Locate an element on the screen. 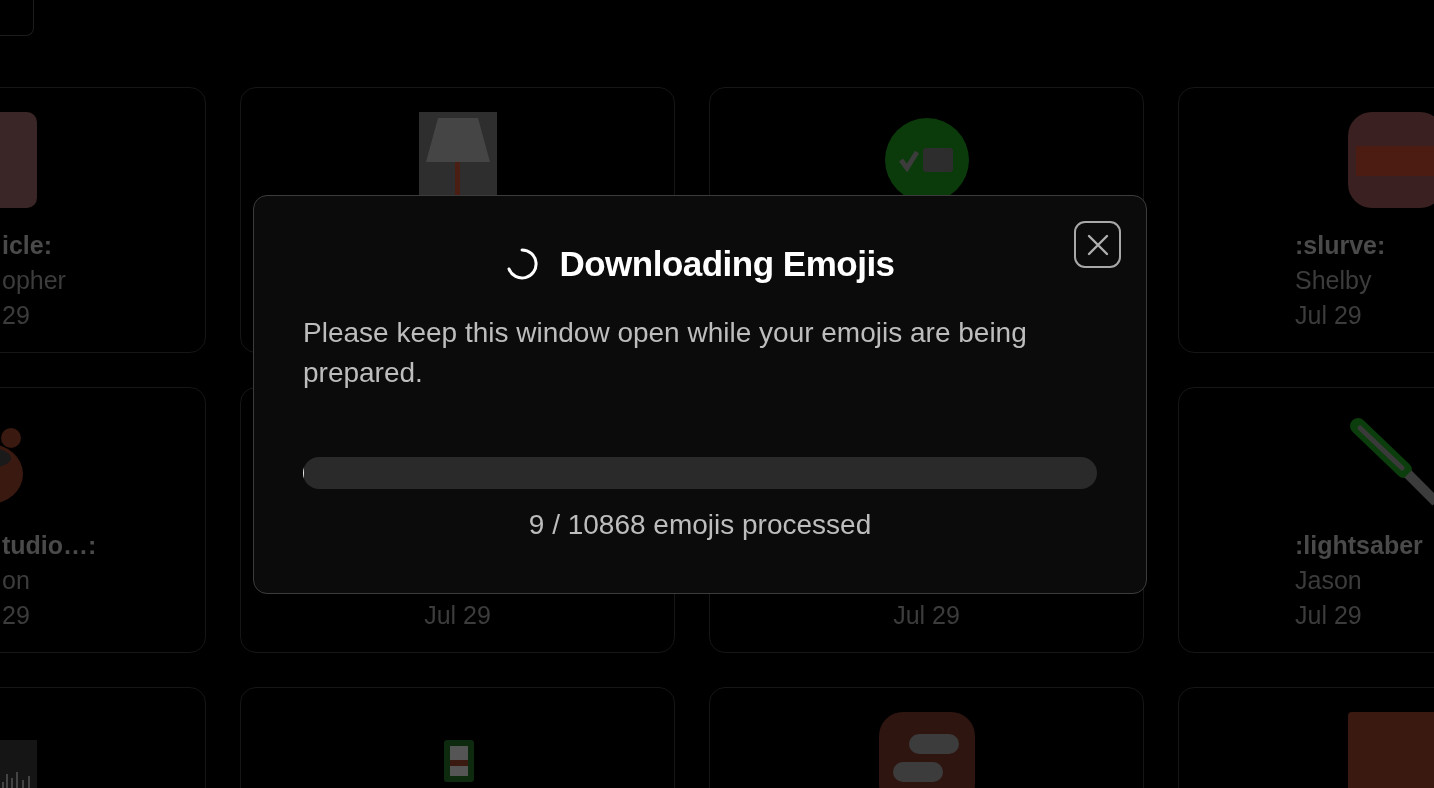  author-name: Jason is located at coordinates (1328, 580).